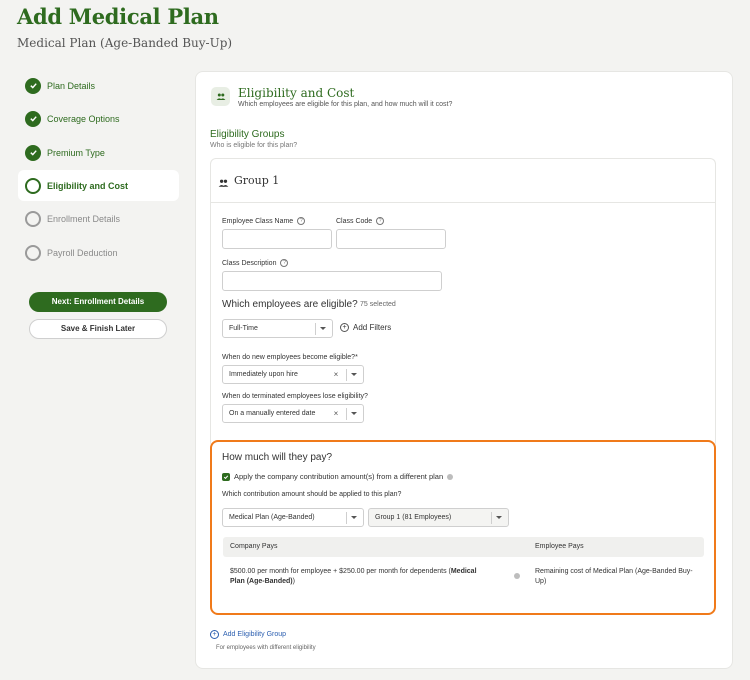 The width and height of the screenshot is (750, 680). Describe the element at coordinates (257, 180) in the screenshot. I see `group-title: Group 1` at that location.